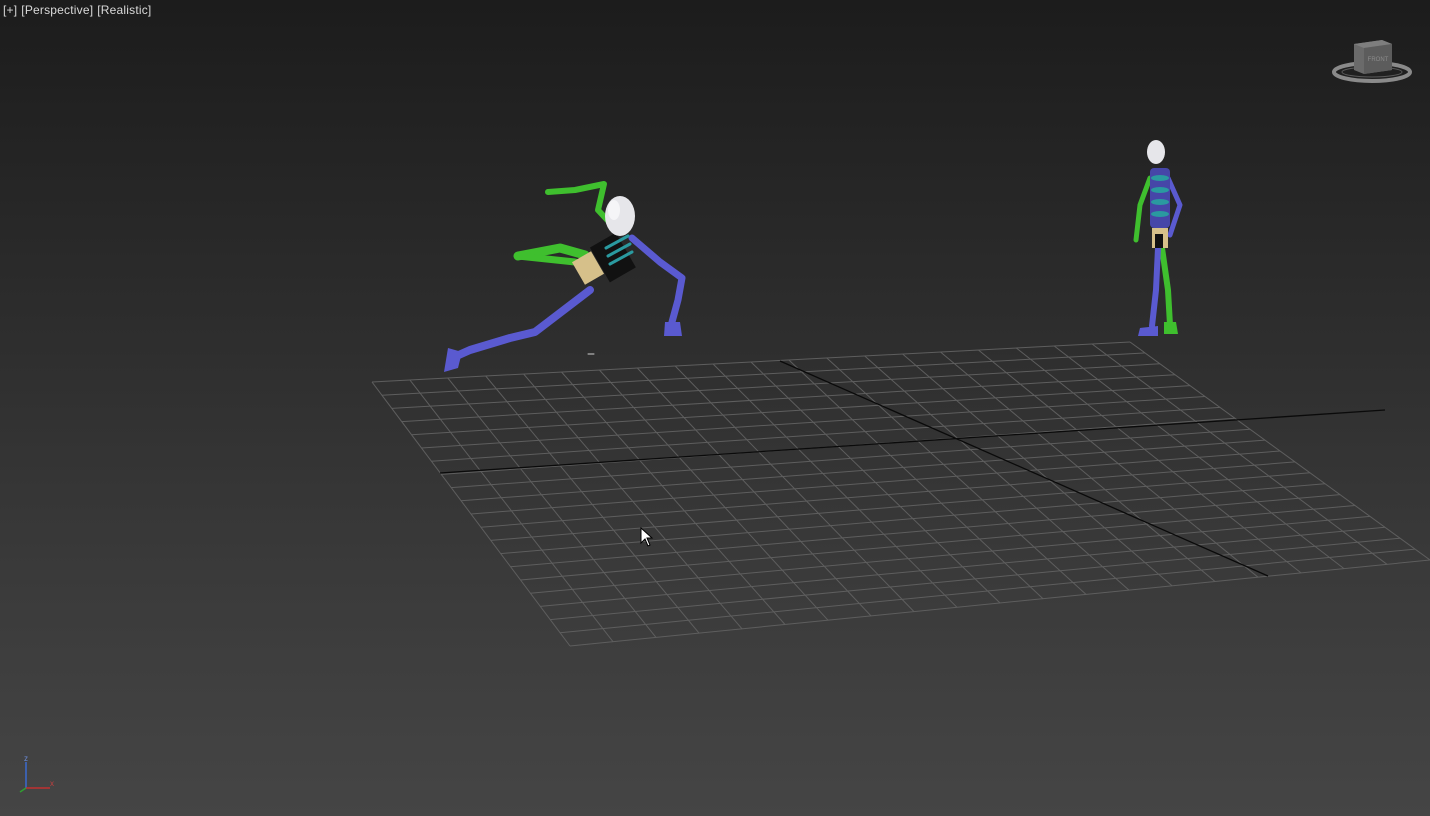 Image resolution: width=1430 pixels, height=816 pixels. Describe the element at coordinates (26, 758) in the screenshot. I see `axis-z-label: z` at that location.